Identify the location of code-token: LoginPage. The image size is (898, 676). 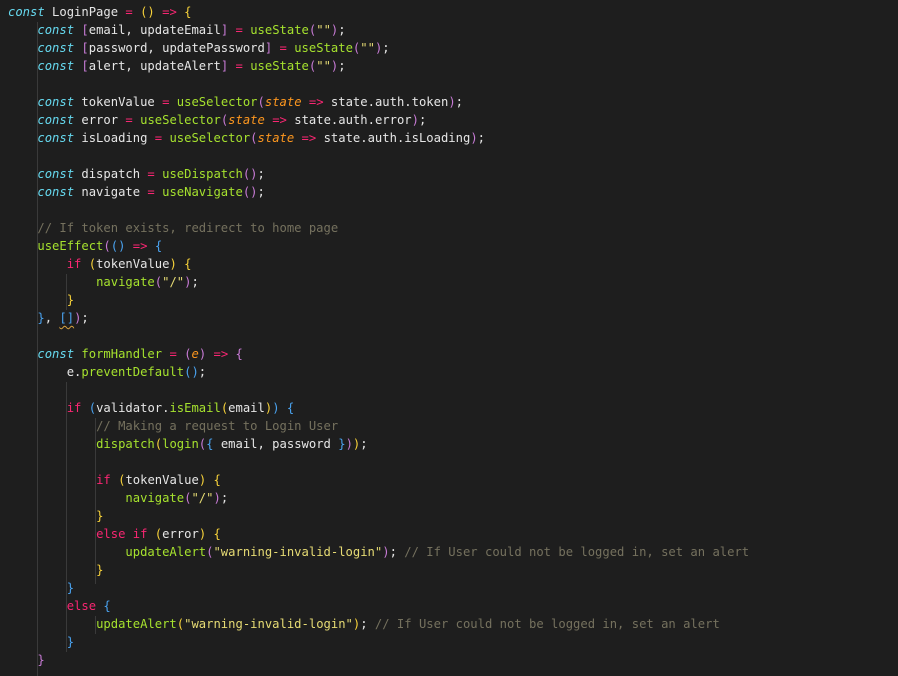
(85, 12).